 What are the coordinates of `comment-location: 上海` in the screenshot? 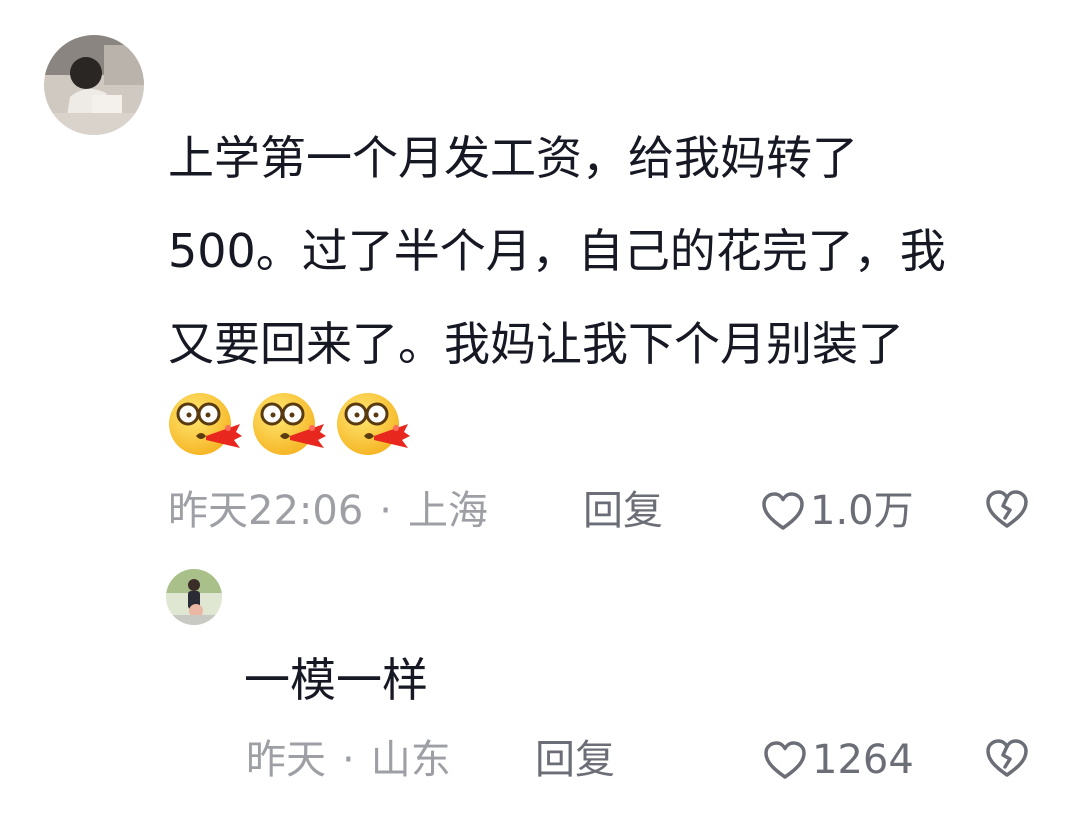 It's located at (448, 511).